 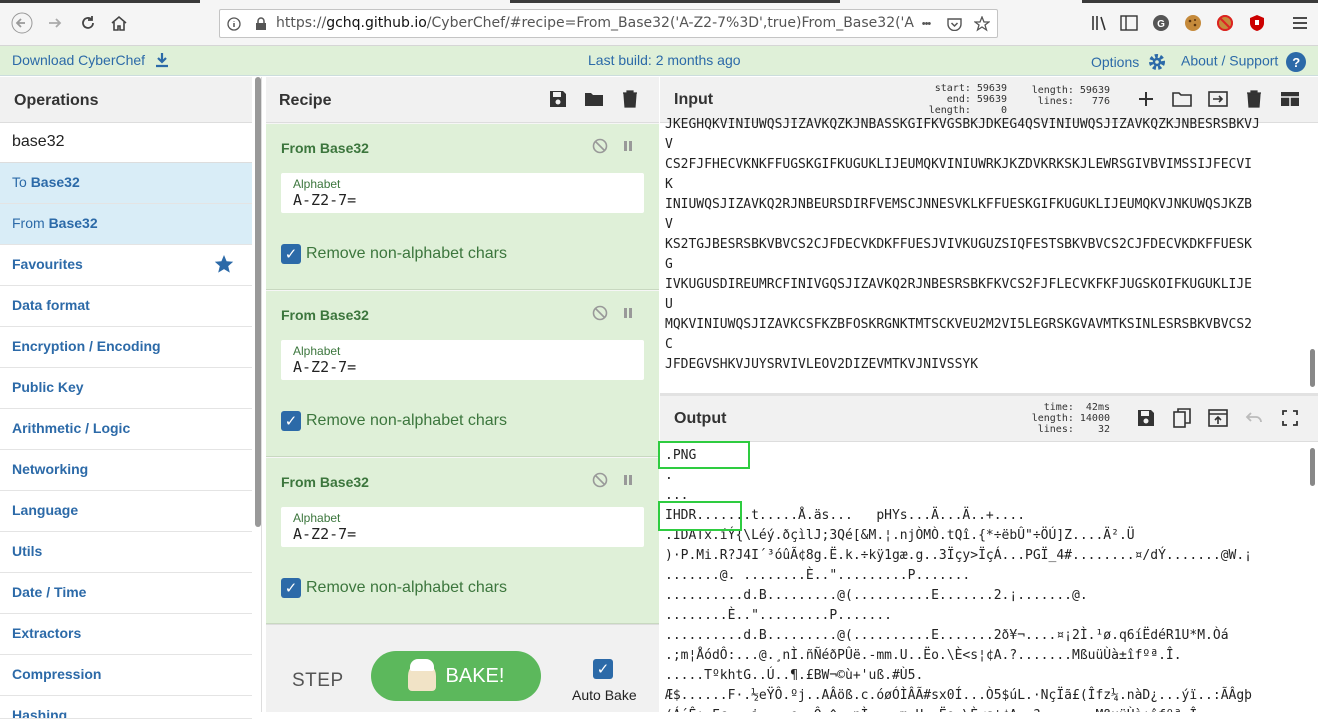 I want to click on download-label: Download CyberChef, so click(x=79, y=60).